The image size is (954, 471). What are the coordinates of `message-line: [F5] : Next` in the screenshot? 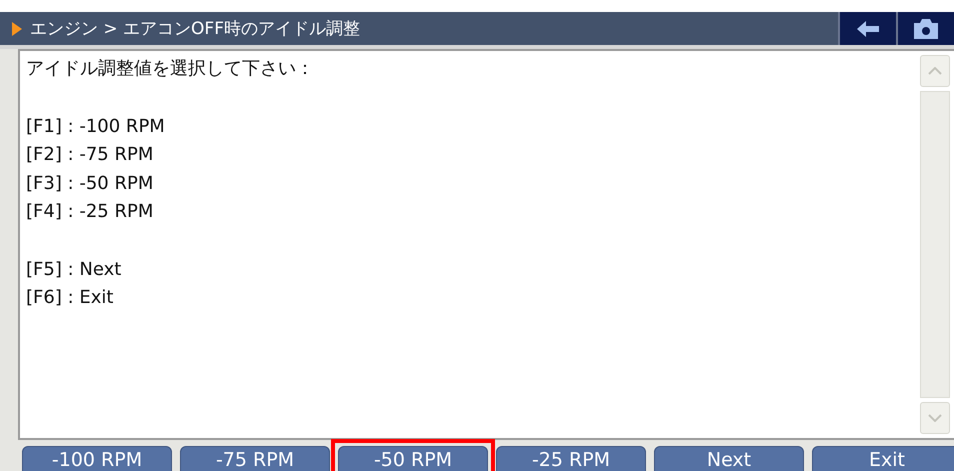 It's located at (74, 270).